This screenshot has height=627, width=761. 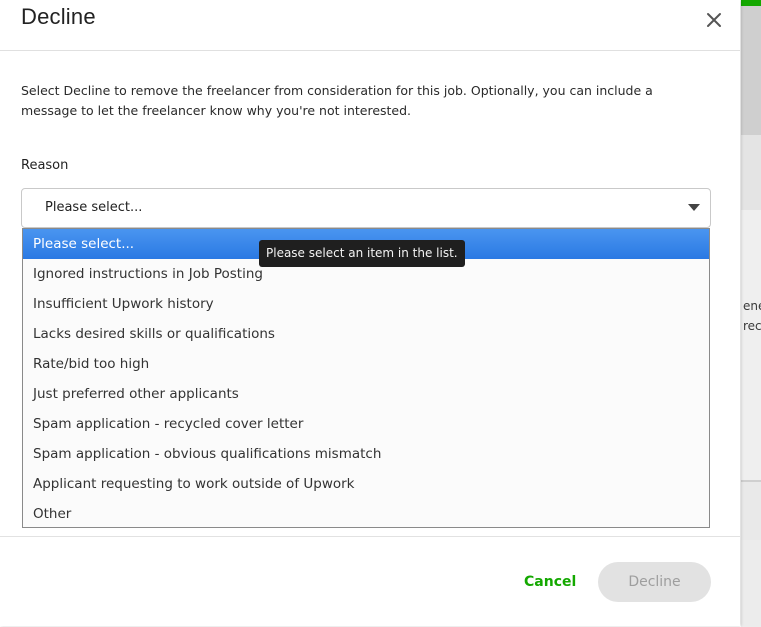 I want to click on modal-footer: Cancel Decline, so click(x=370, y=581).